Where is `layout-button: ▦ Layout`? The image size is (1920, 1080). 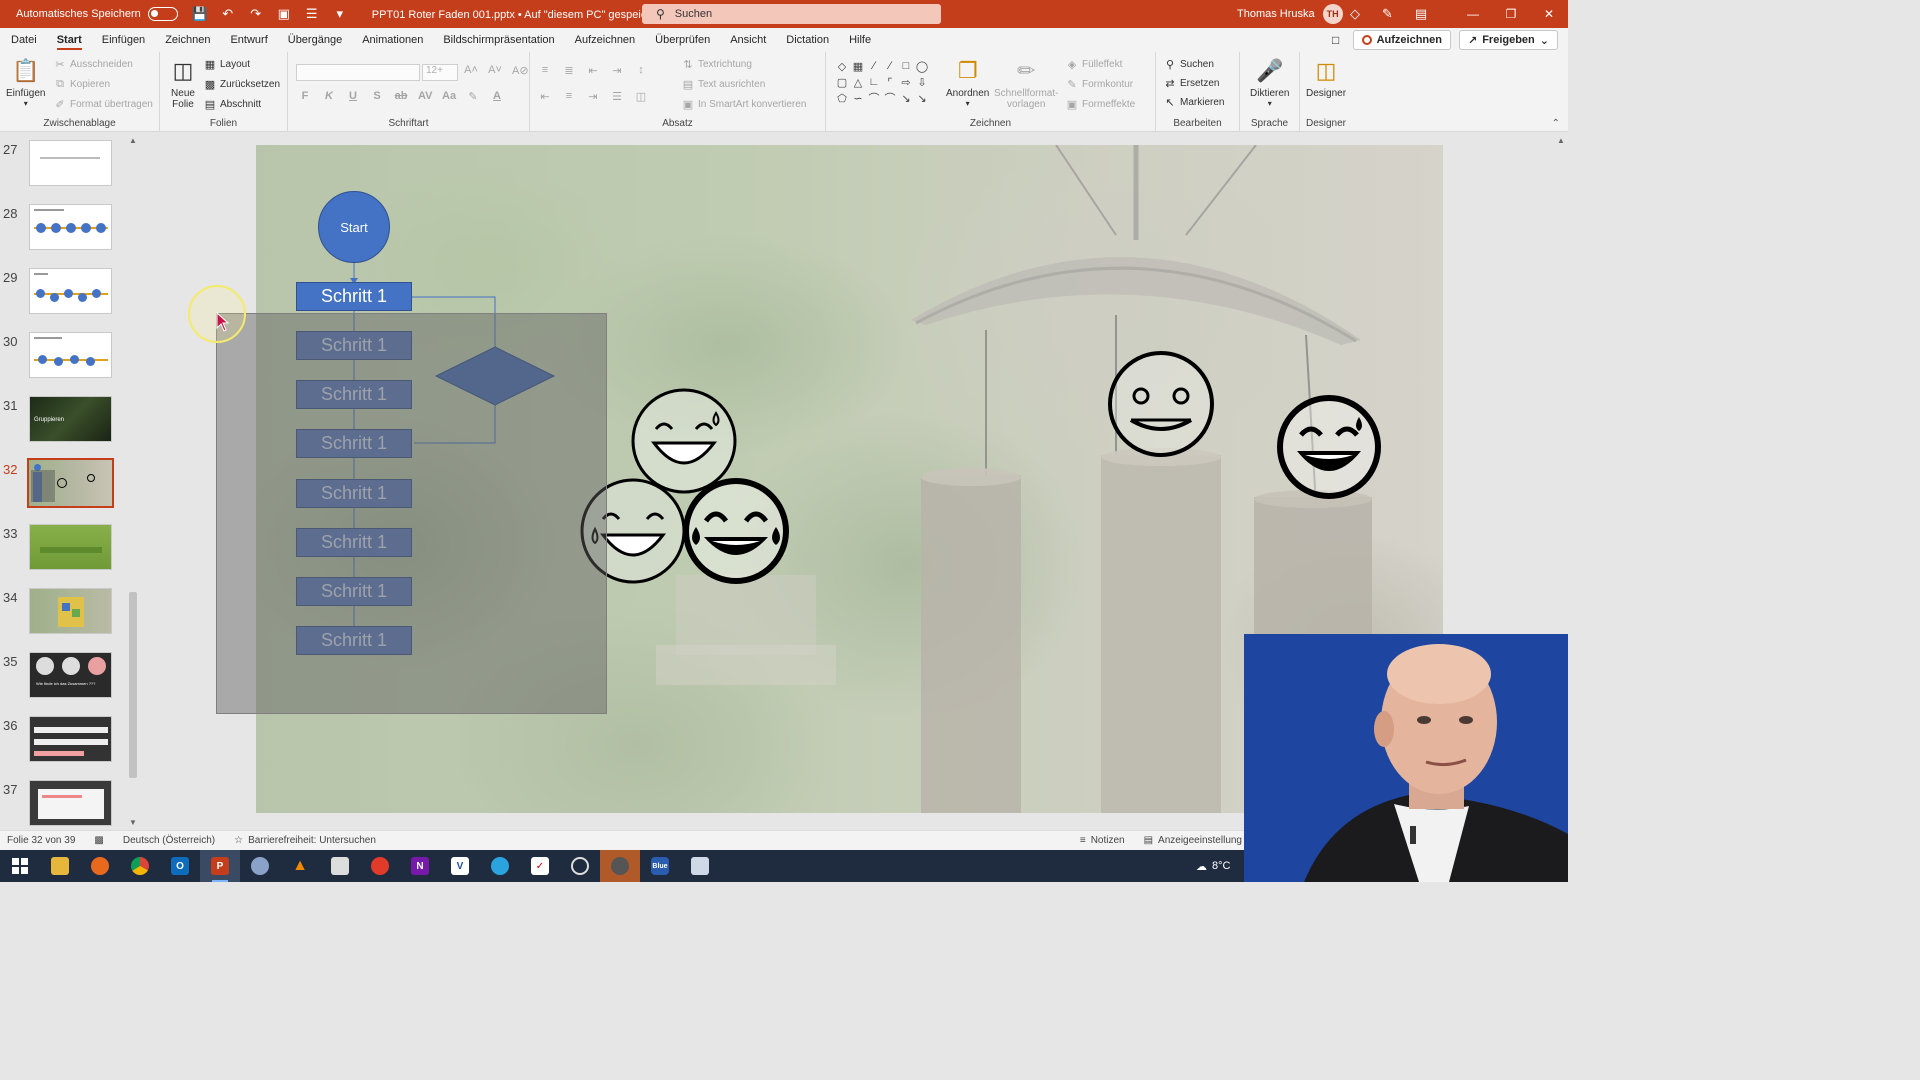 layout-button: ▦ Layout is located at coordinates (227, 64).